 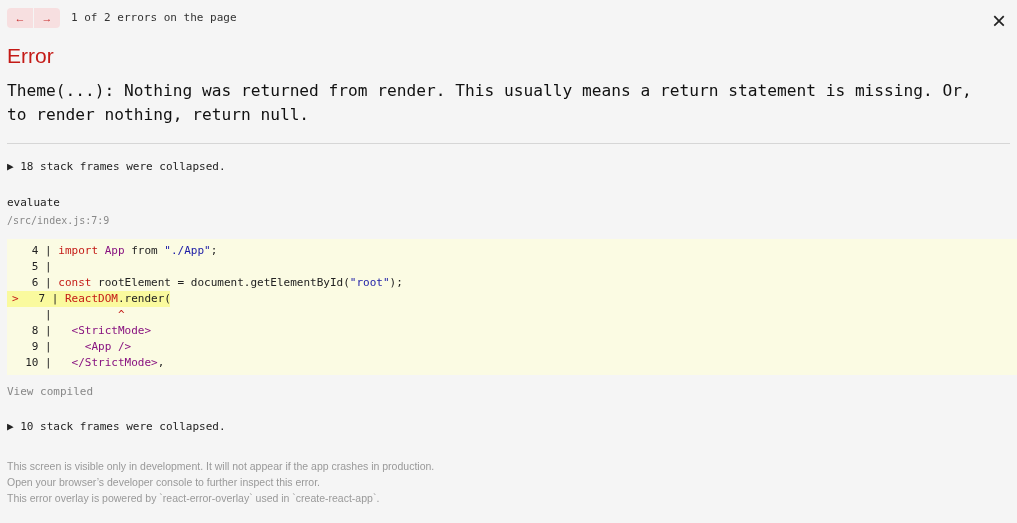 What do you see at coordinates (154, 17) in the screenshot?
I see `error-counter: 1 of 2 errors on the page` at bounding box center [154, 17].